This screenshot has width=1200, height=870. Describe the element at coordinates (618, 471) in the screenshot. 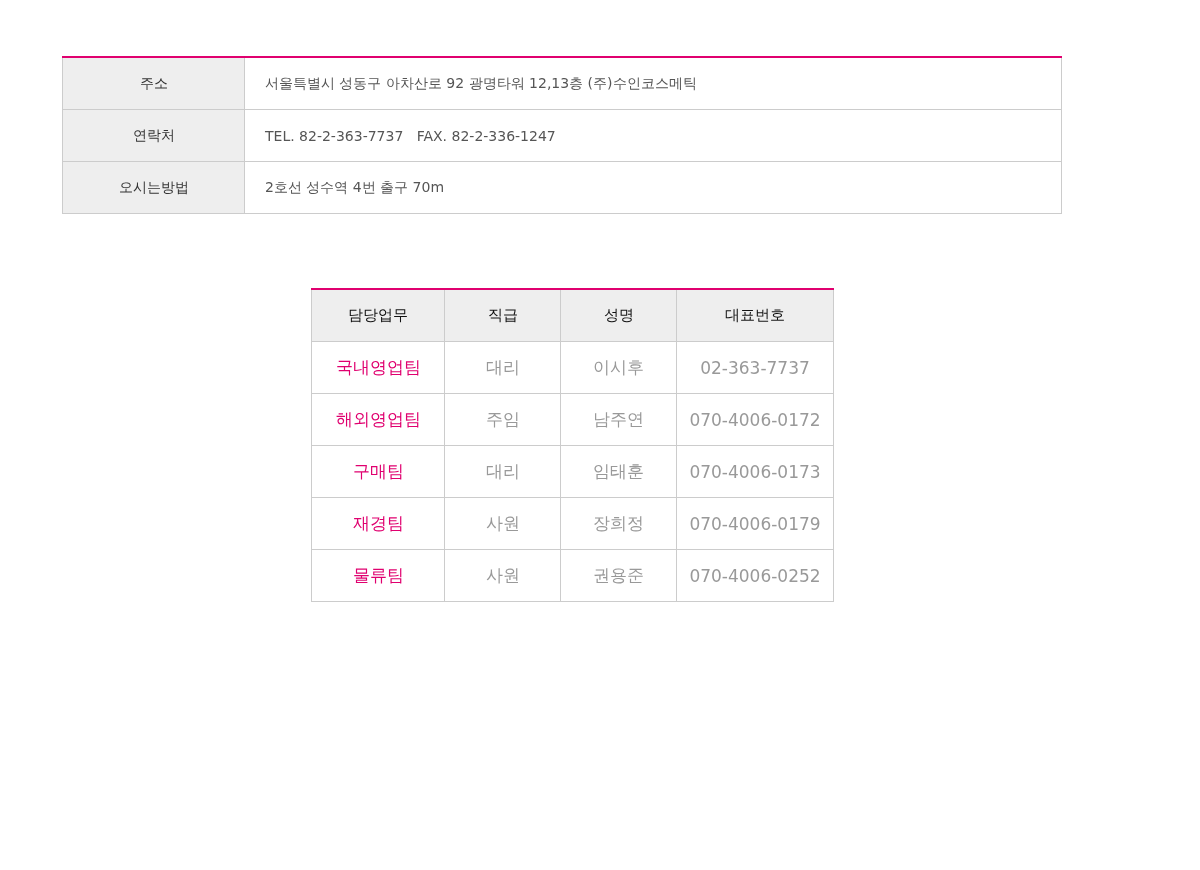

I see `table-cell: 임태훈` at that location.